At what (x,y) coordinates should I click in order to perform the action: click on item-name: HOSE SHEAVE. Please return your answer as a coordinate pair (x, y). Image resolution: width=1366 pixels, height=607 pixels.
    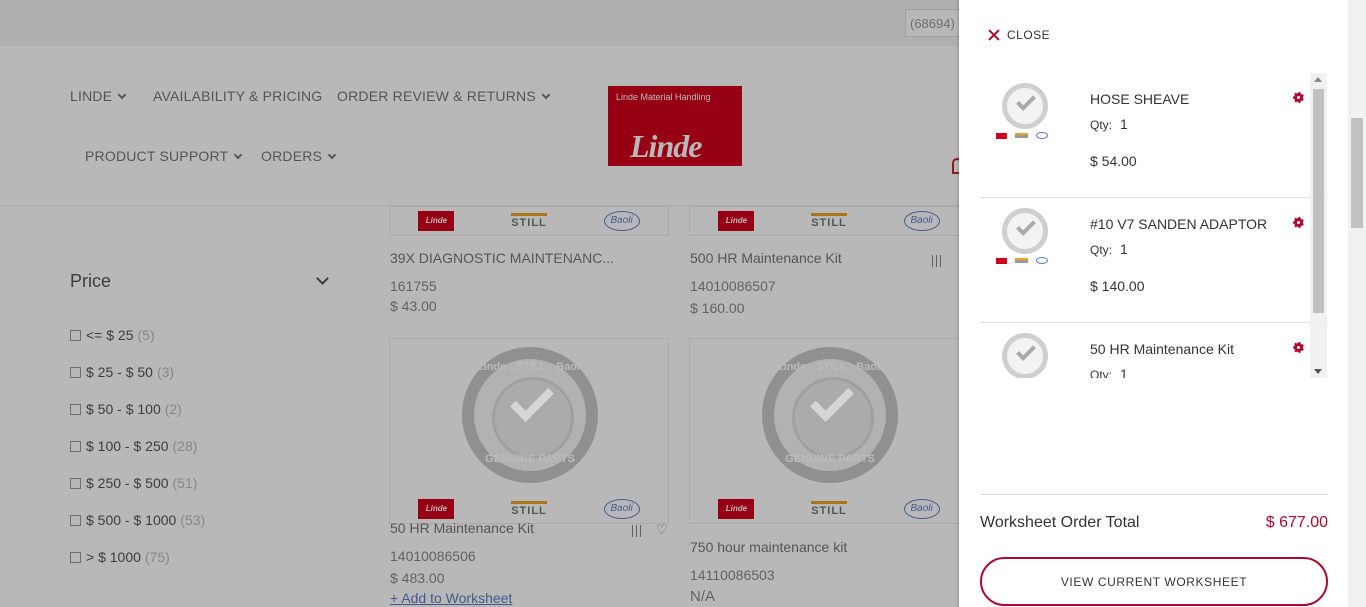
    Looking at the image, I should click on (1140, 99).